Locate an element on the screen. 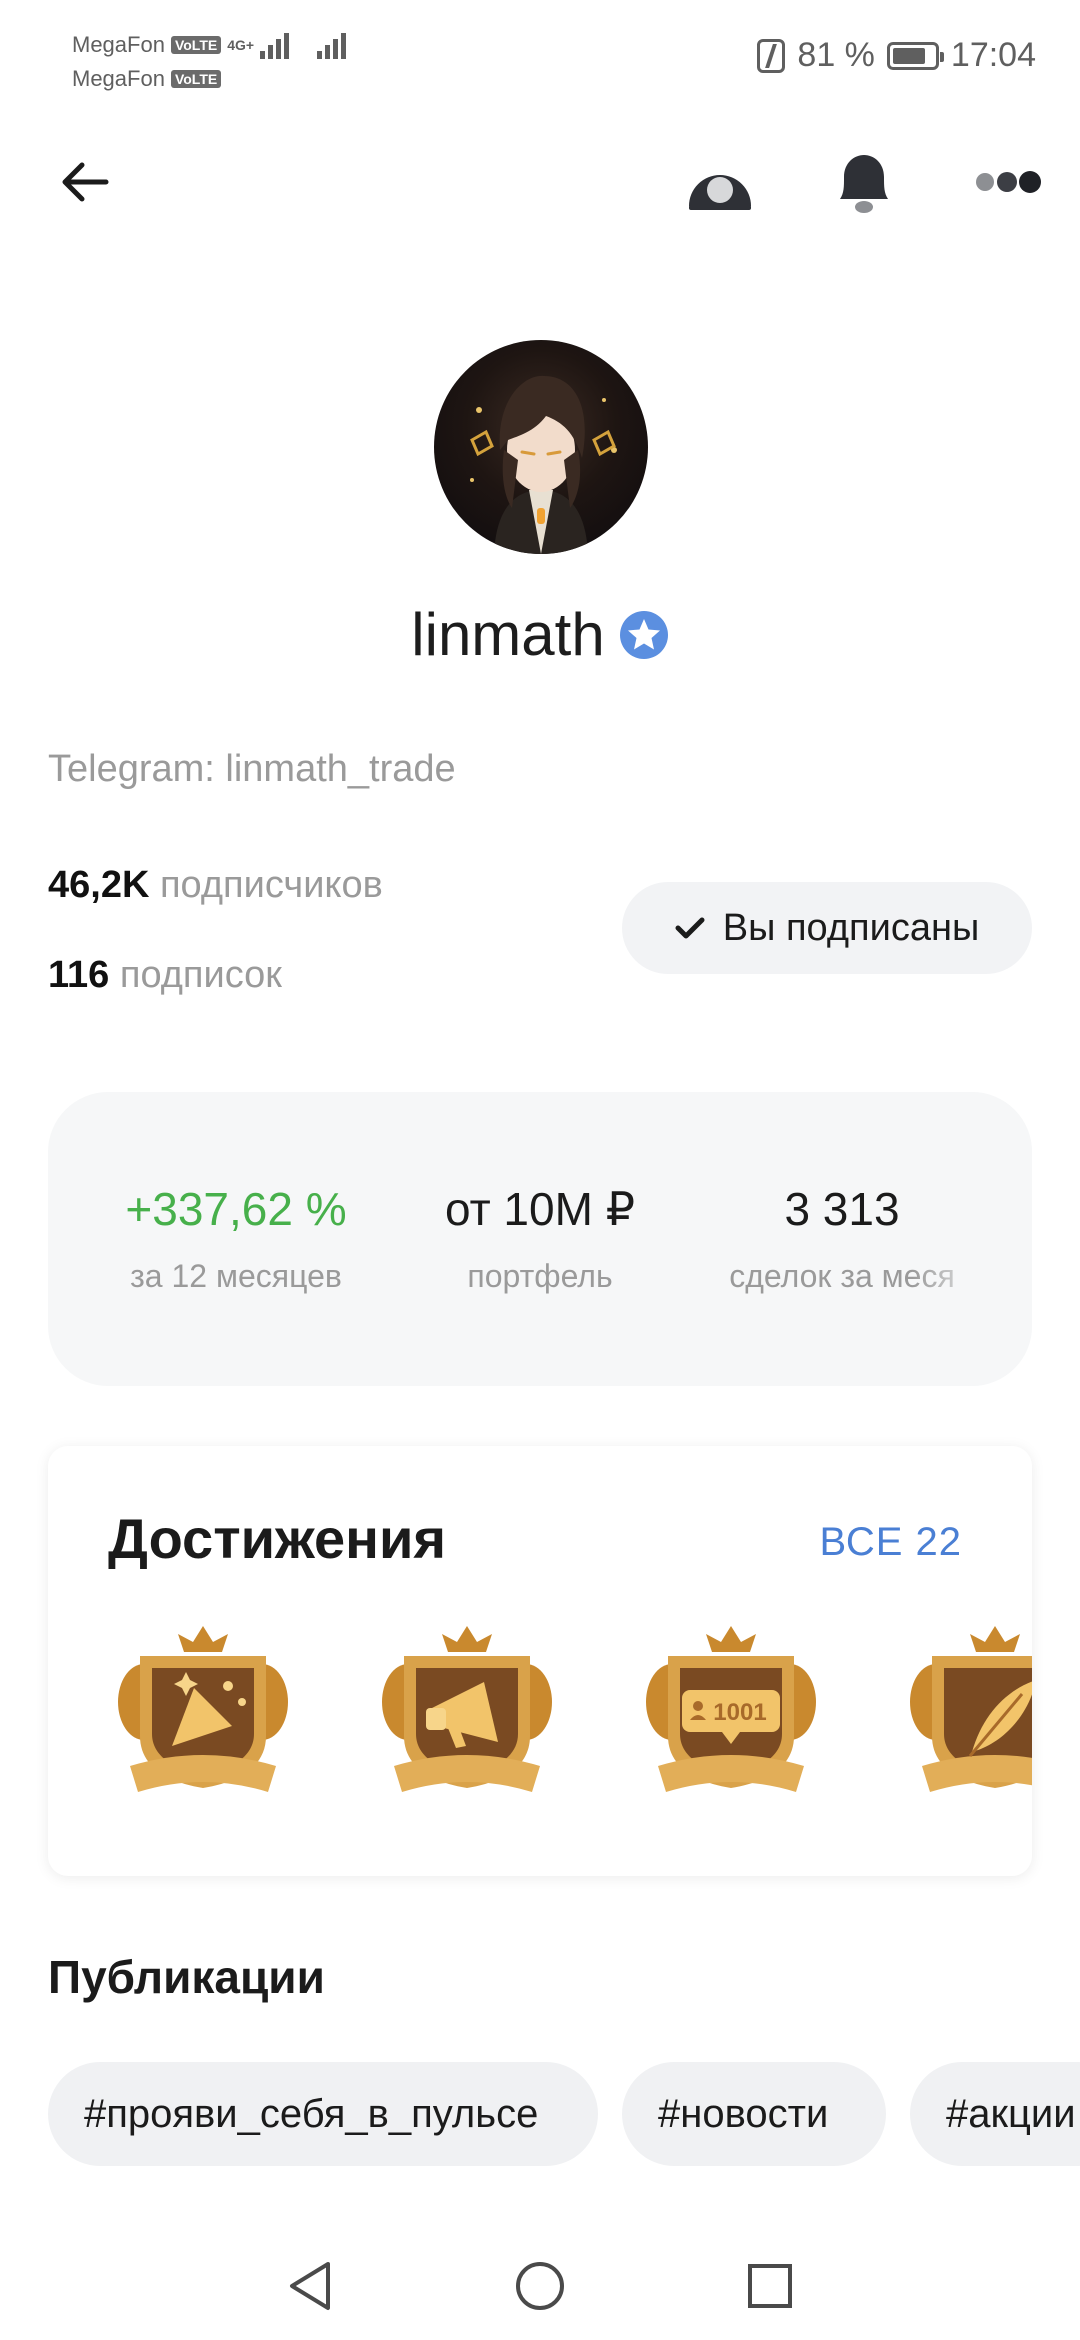 This screenshot has height=2340, width=1080. stat-return: +337,62 % за 12 месяцев is located at coordinates (236, 1238).